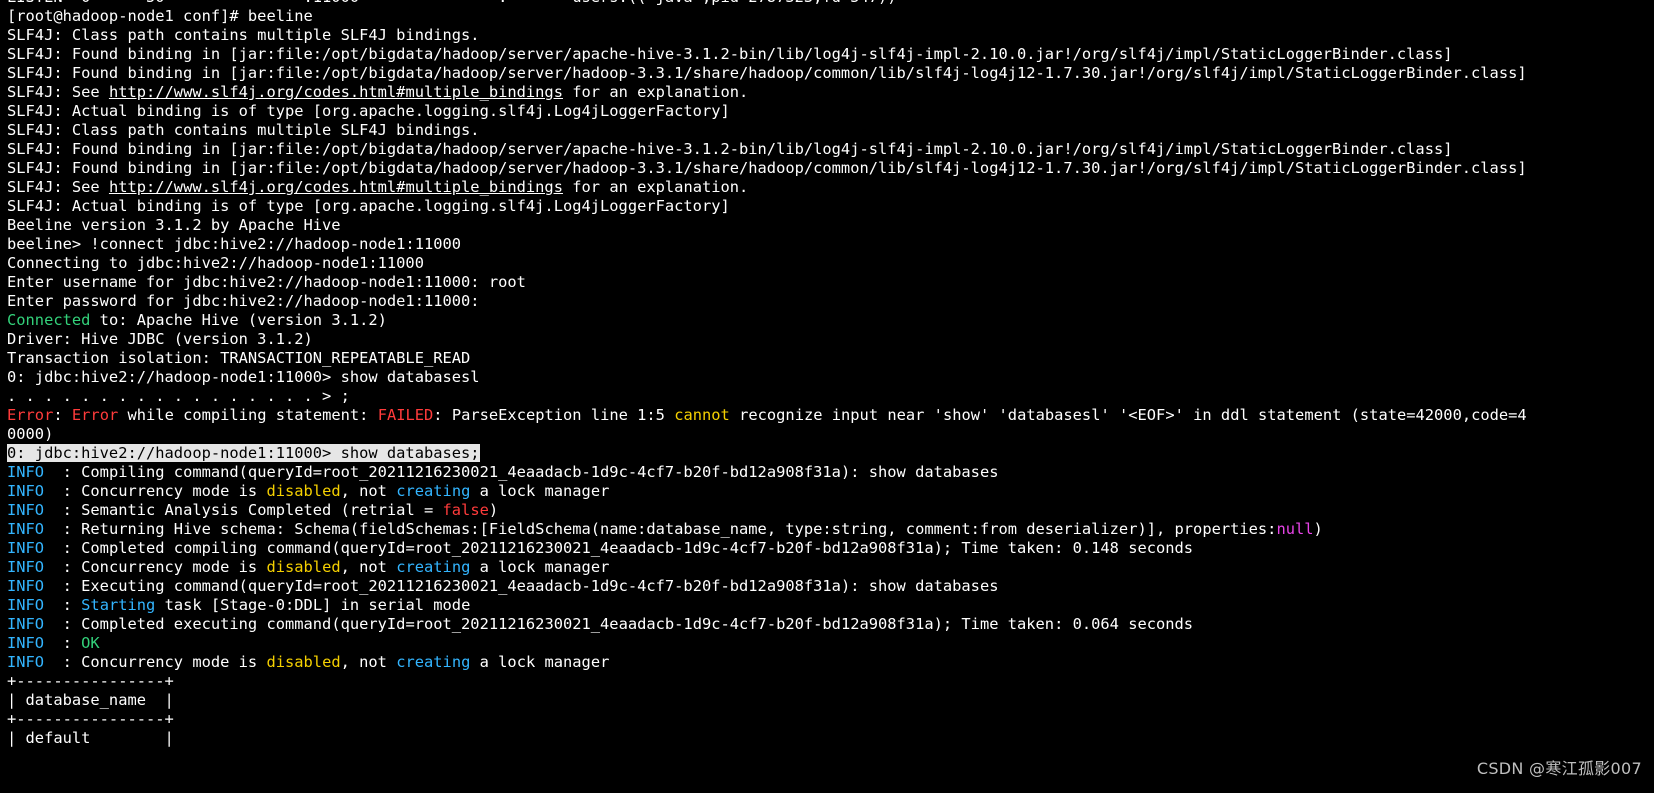 This screenshot has height=793, width=1654. Describe the element at coordinates (830, 719) in the screenshot. I see `terminal-line: +----------------+` at that location.